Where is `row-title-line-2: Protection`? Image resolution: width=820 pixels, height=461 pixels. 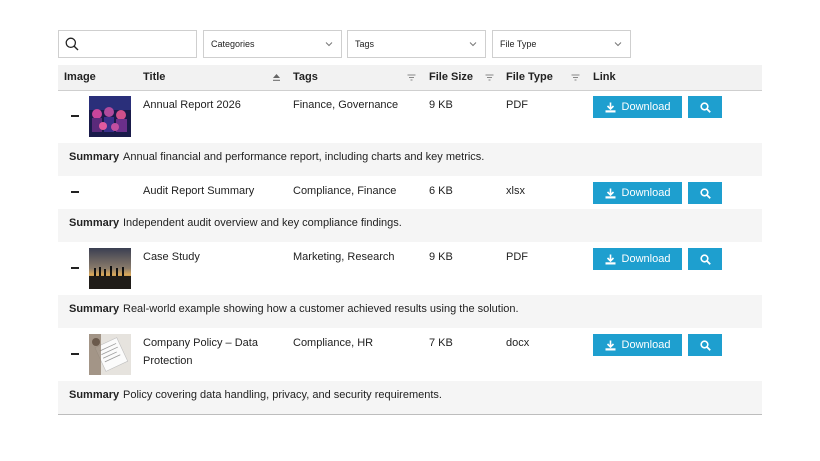
row-title-line-2: Protection is located at coordinates (168, 361).